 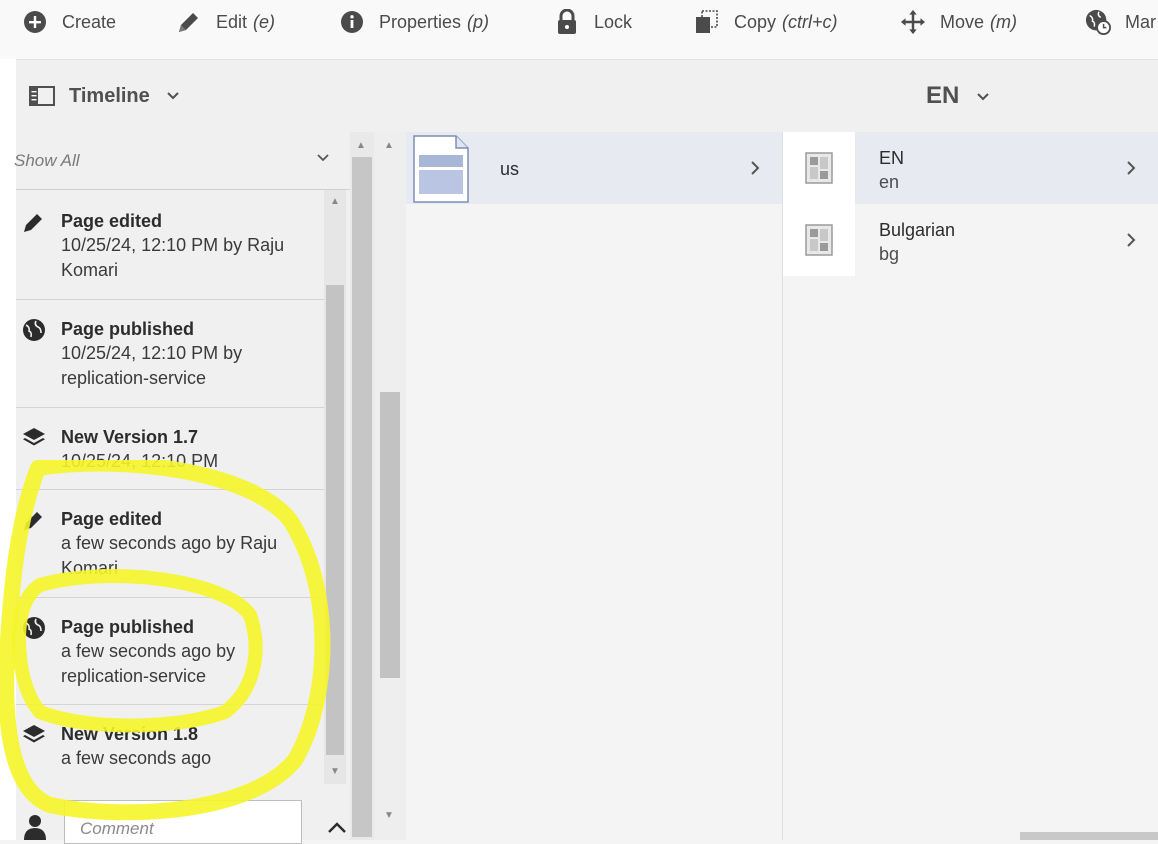 I want to click on event-detail: a few seconds ago, so click(x=136, y=758).